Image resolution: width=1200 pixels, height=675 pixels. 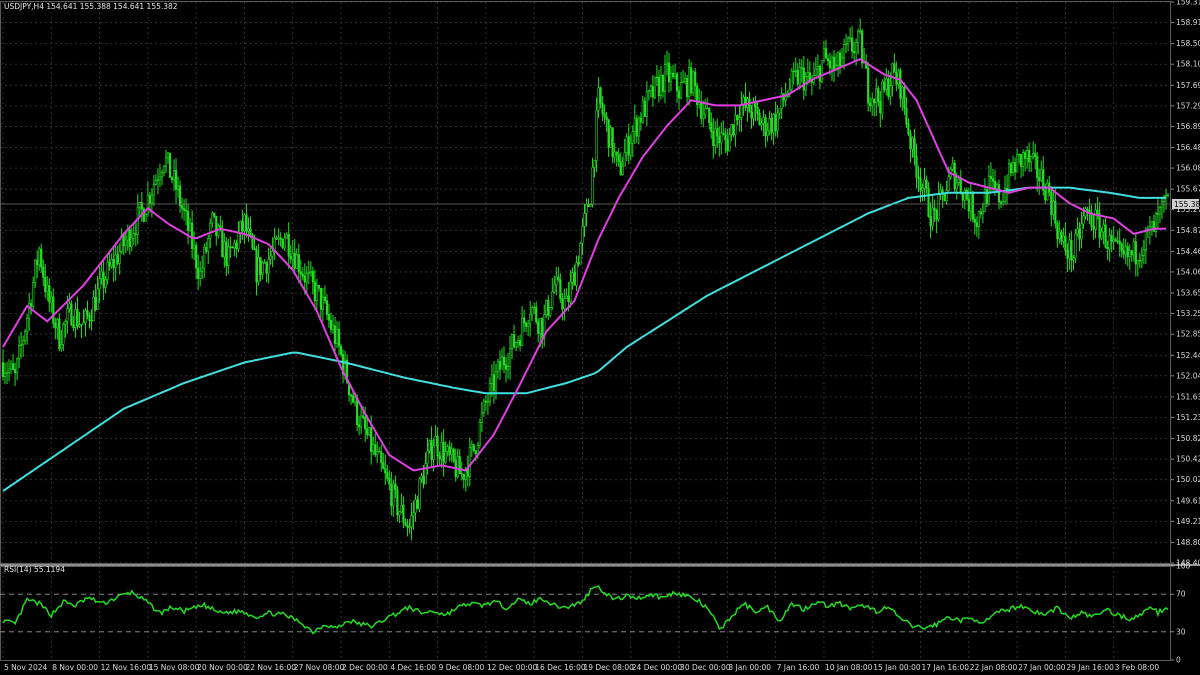 I want to click on x-tick-label: 15 Nov 08:00, so click(x=174, y=667).